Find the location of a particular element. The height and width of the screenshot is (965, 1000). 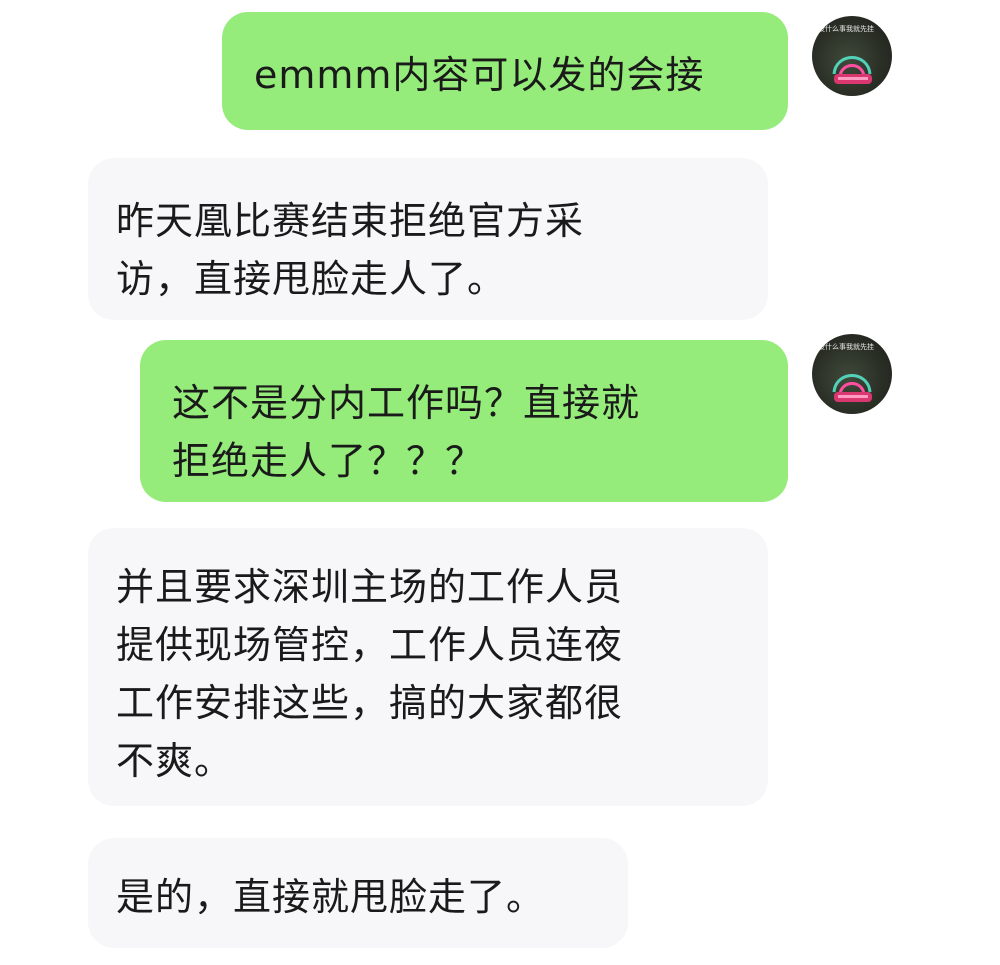

message-text: 昨天凰比赛结束拒绝官方采 访，直接甩脸走人了。 is located at coordinates (350, 250).